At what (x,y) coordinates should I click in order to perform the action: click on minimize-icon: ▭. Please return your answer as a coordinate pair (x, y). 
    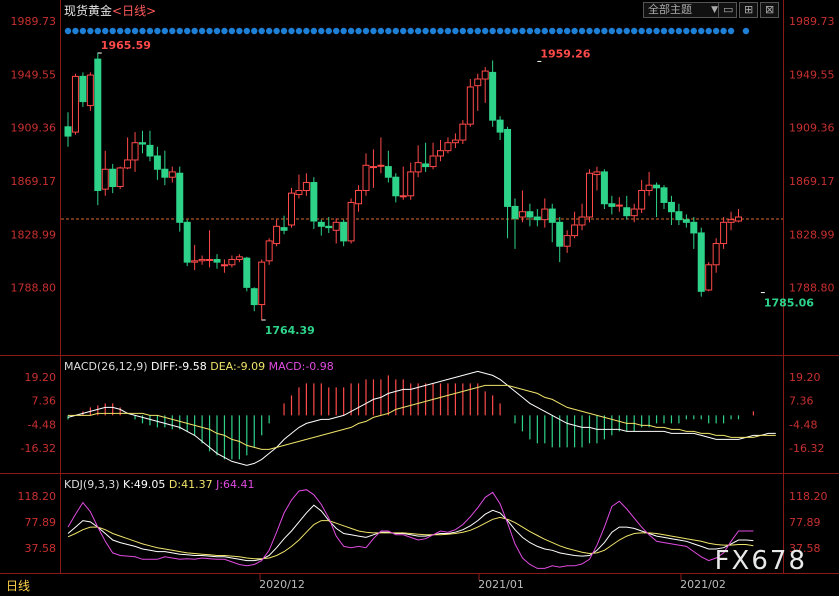
    Looking at the image, I should click on (728, 9).